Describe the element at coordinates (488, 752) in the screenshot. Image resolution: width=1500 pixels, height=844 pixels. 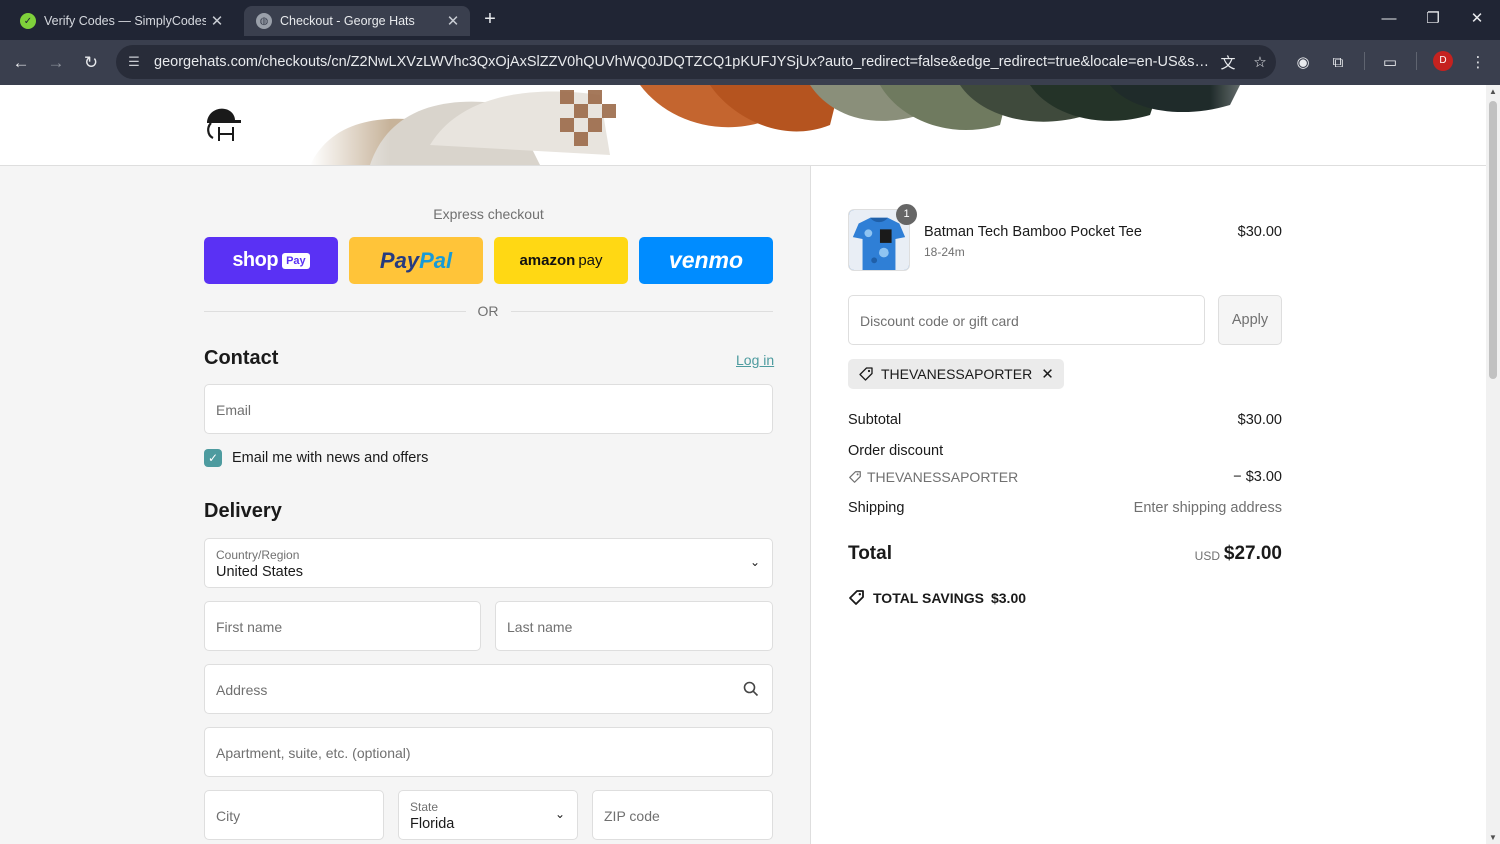
I see `apartment-field: Apartment, suite, etc. (optional)` at that location.